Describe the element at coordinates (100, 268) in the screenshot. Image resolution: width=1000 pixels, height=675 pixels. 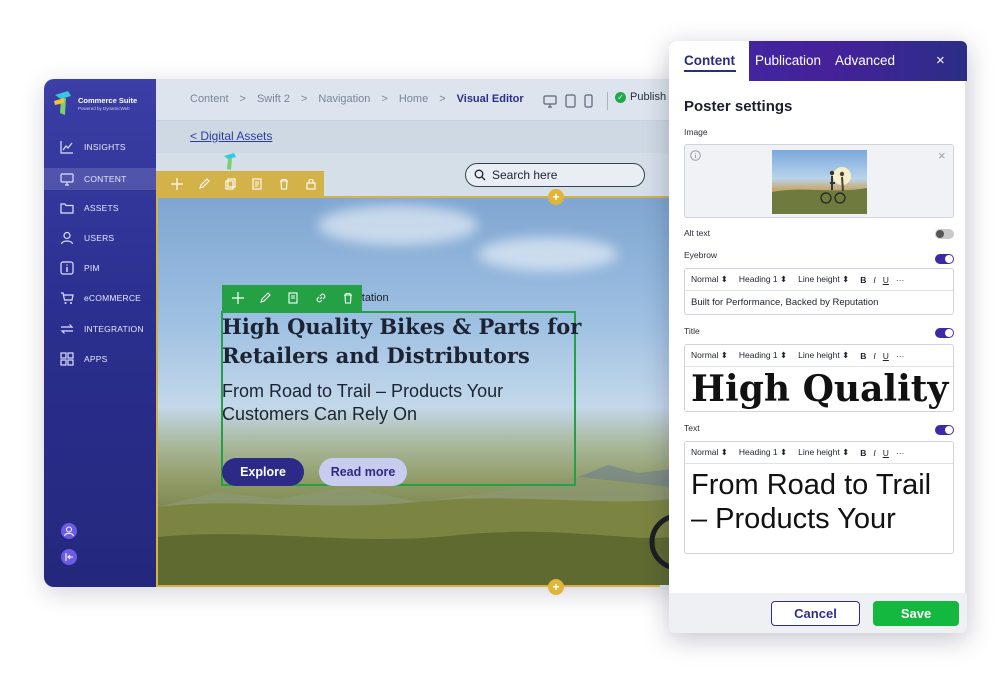
I see `sidebar-item-pim: PIM` at that location.